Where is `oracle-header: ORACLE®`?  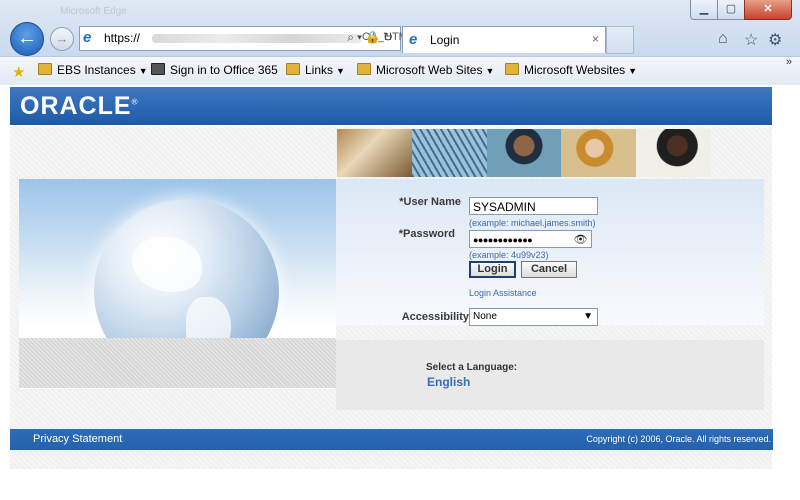
oracle-header: ORACLE® is located at coordinates (391, 106).